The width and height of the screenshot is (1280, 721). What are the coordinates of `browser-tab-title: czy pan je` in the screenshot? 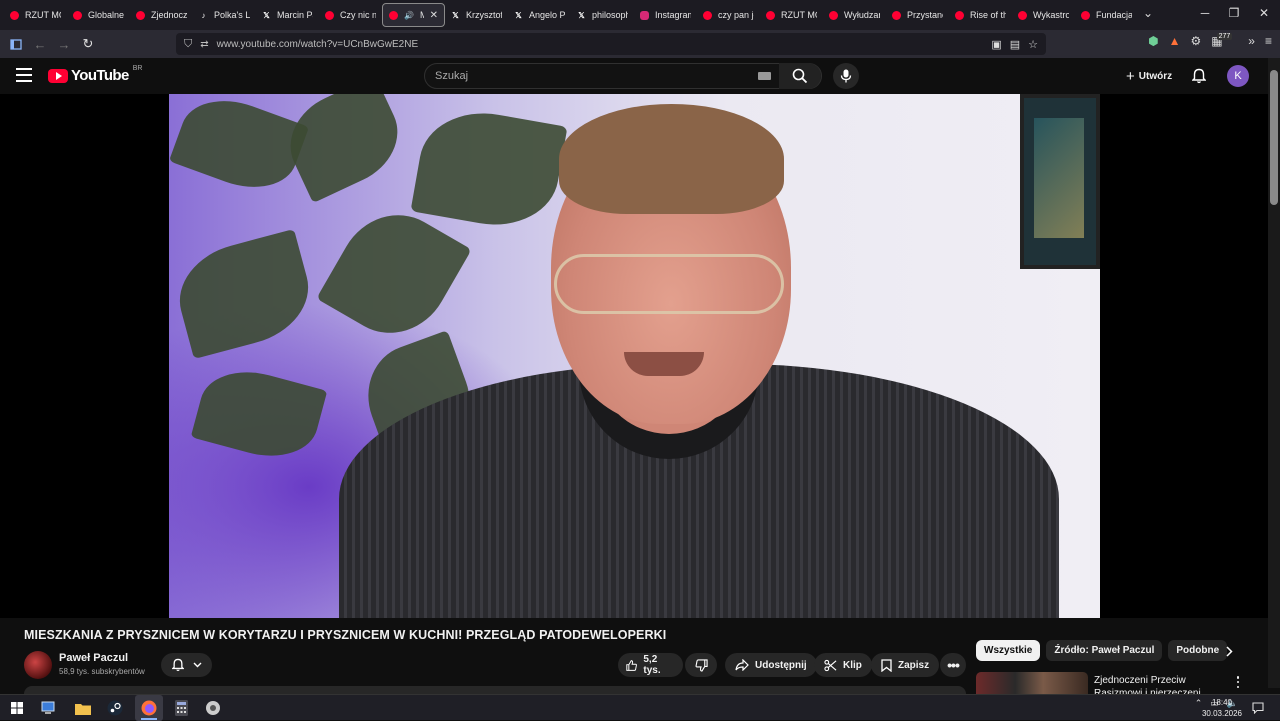 It's located at (736, 15).